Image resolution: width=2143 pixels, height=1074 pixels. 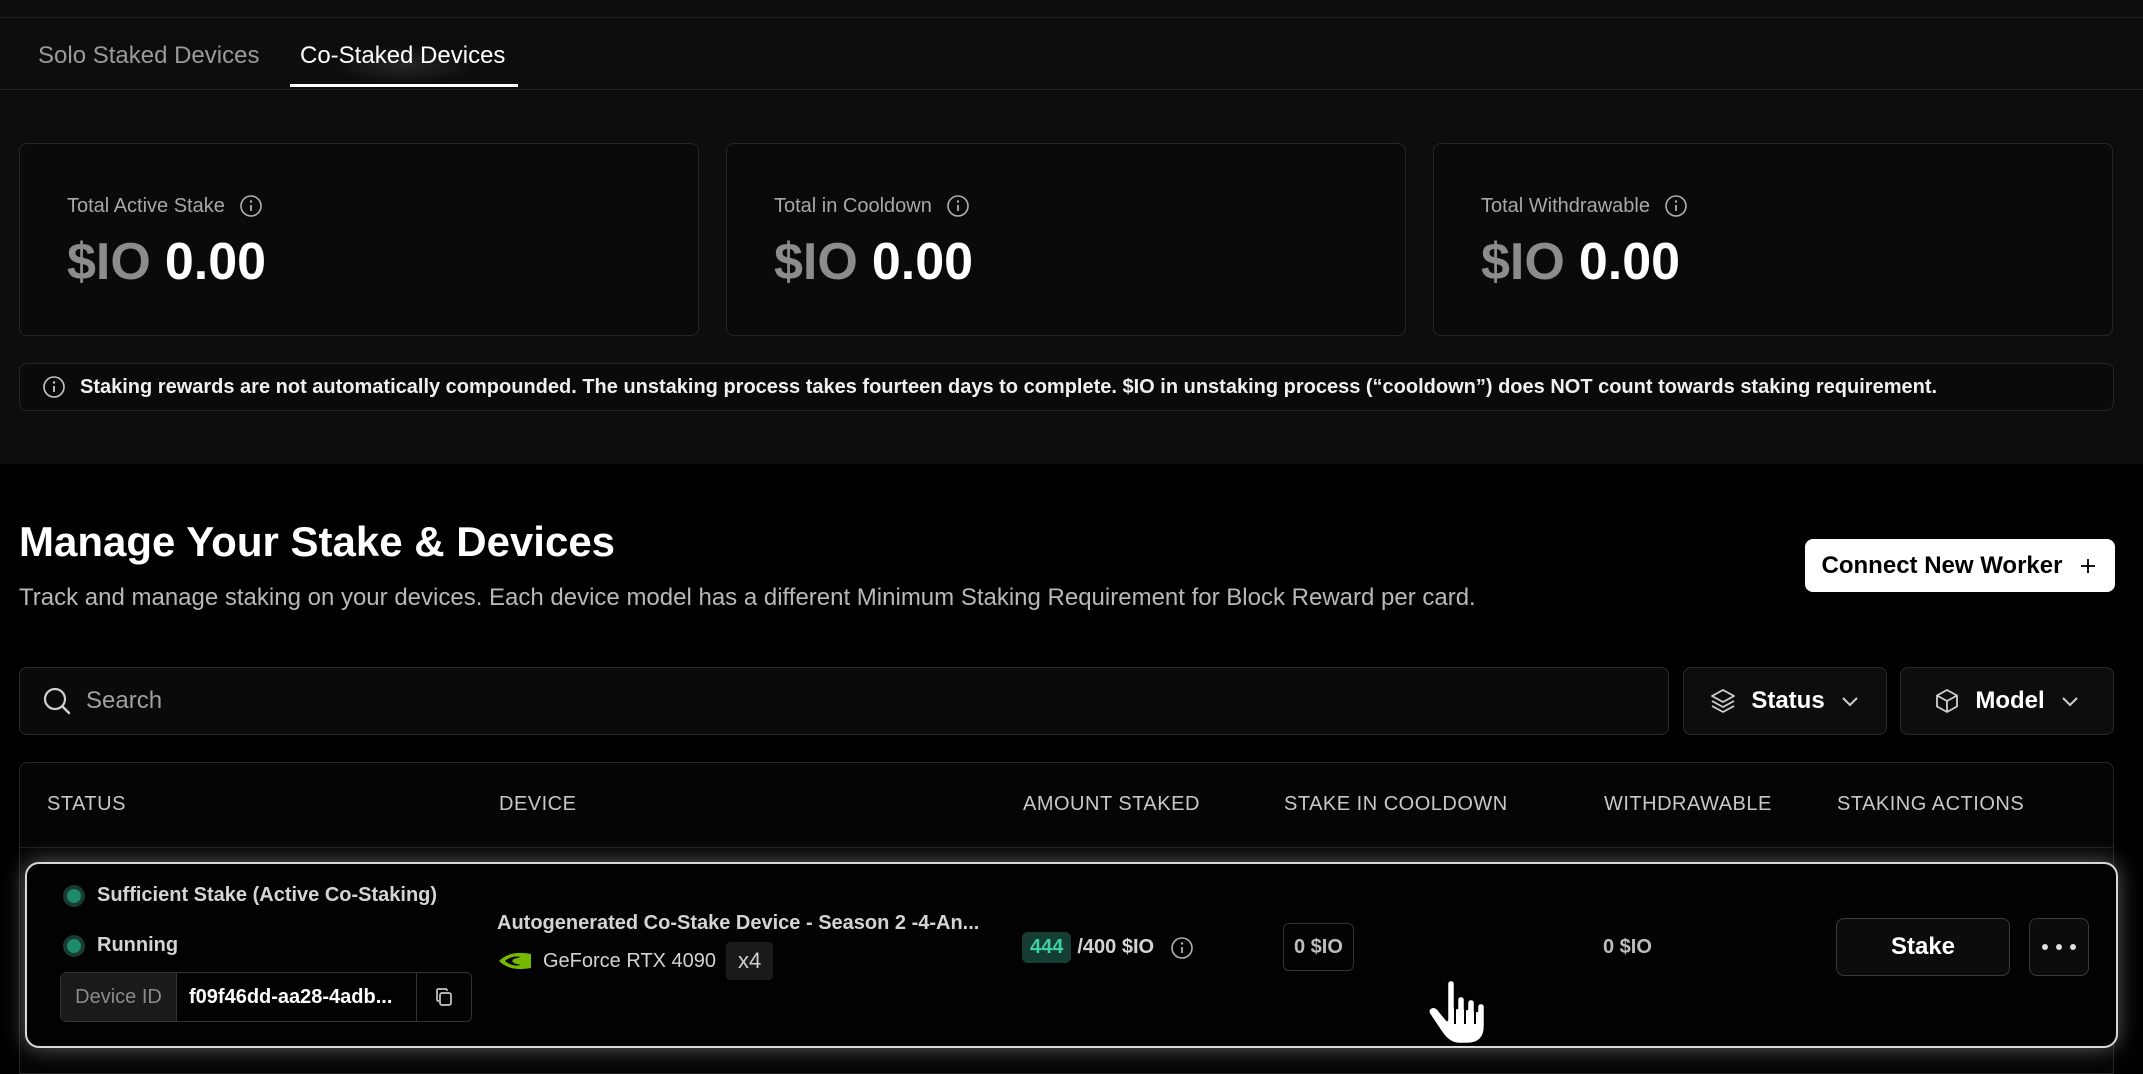 What do you see at coordinates (1627, 947) in the screenshot?
I see `withdrawable-value: 0 $IO` at bounding box center [1627, 947].